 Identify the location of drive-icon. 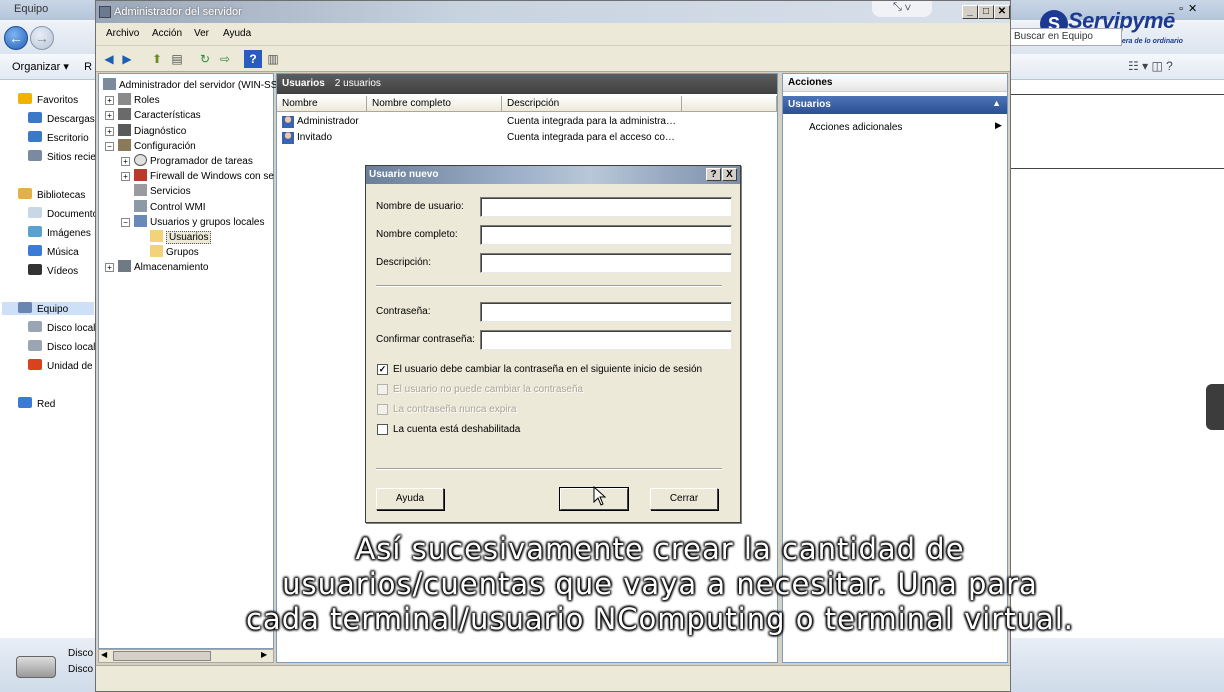
(35, 345).